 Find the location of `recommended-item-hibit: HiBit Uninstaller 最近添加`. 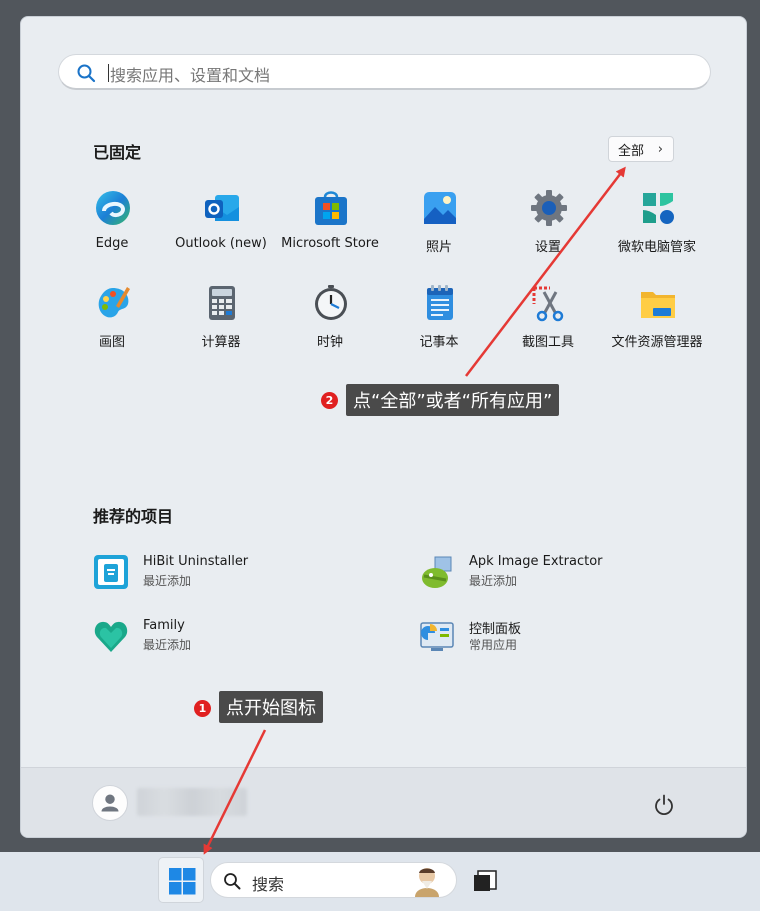

recommended-item-hibit: HiBit Uninstaller 最近添加 is located at coordinates (233, 579).